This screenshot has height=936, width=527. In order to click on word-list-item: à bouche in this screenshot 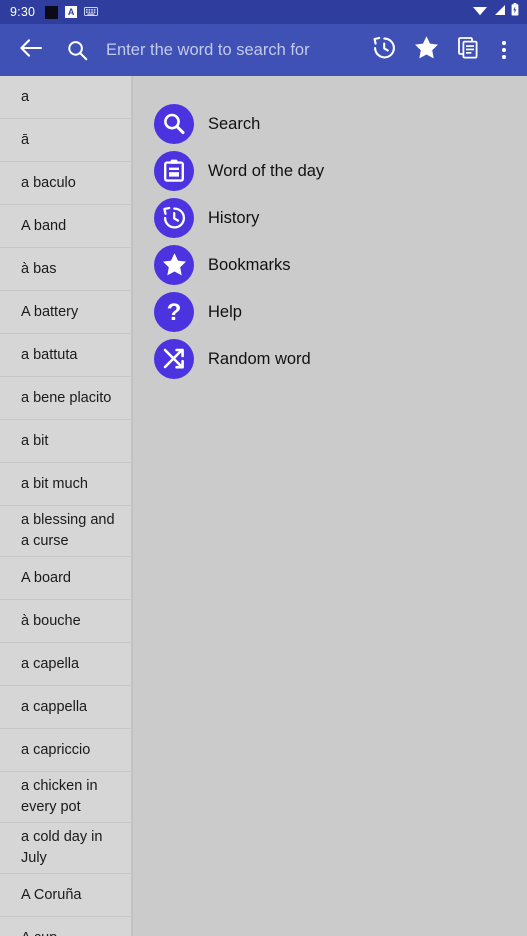, I will do `click(65, 621)`.